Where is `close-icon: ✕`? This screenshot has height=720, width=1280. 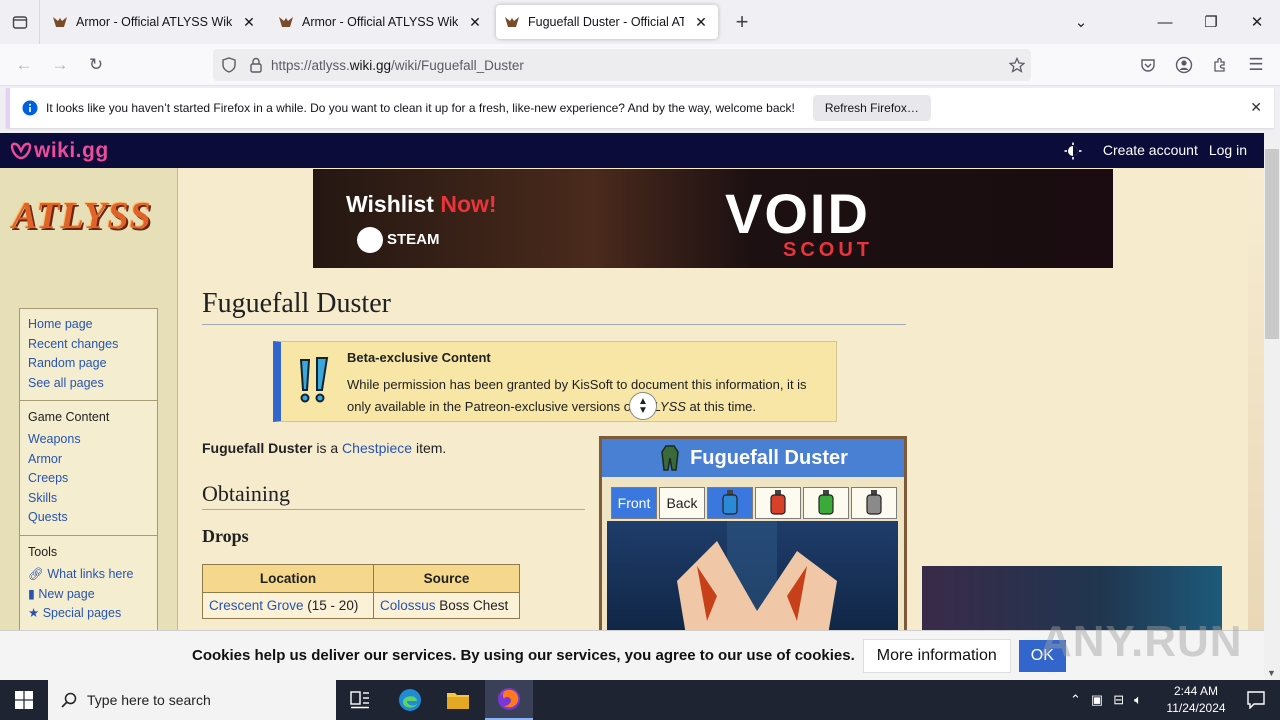 close-icon: ✕ is located at coordinates (1257, 22).